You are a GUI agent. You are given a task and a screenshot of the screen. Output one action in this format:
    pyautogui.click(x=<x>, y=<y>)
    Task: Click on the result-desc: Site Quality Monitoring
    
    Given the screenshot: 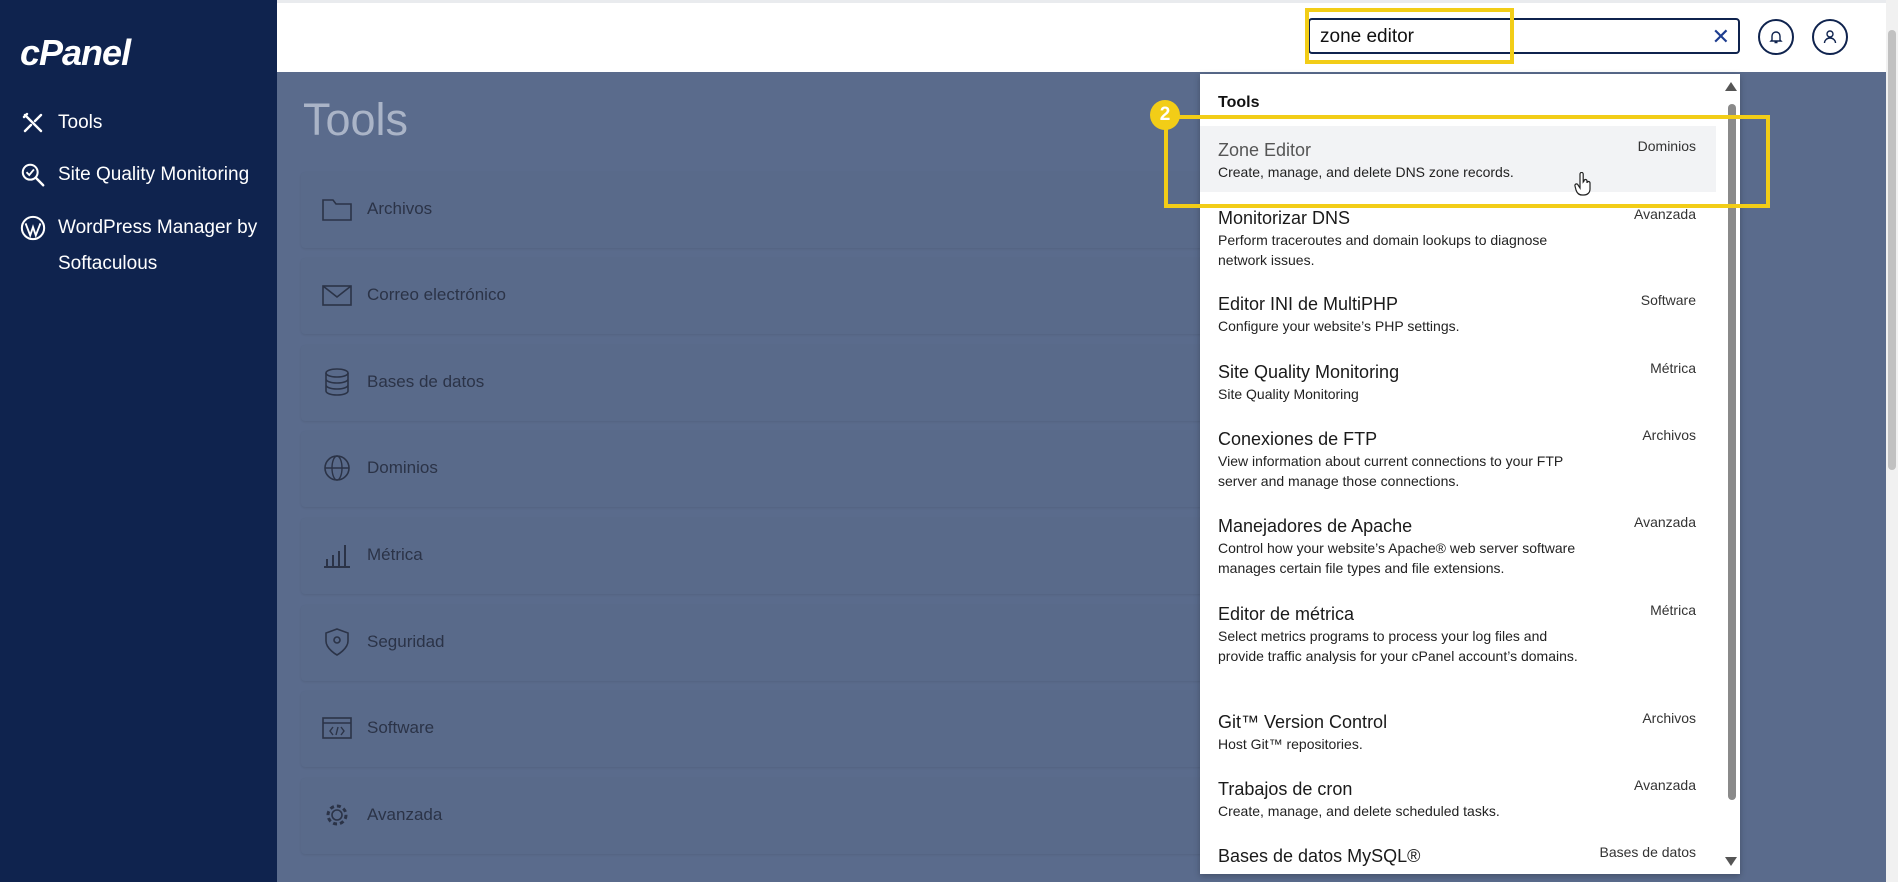 What is the action you would take?
    pyautogui.click(x=1288, y=394)
    